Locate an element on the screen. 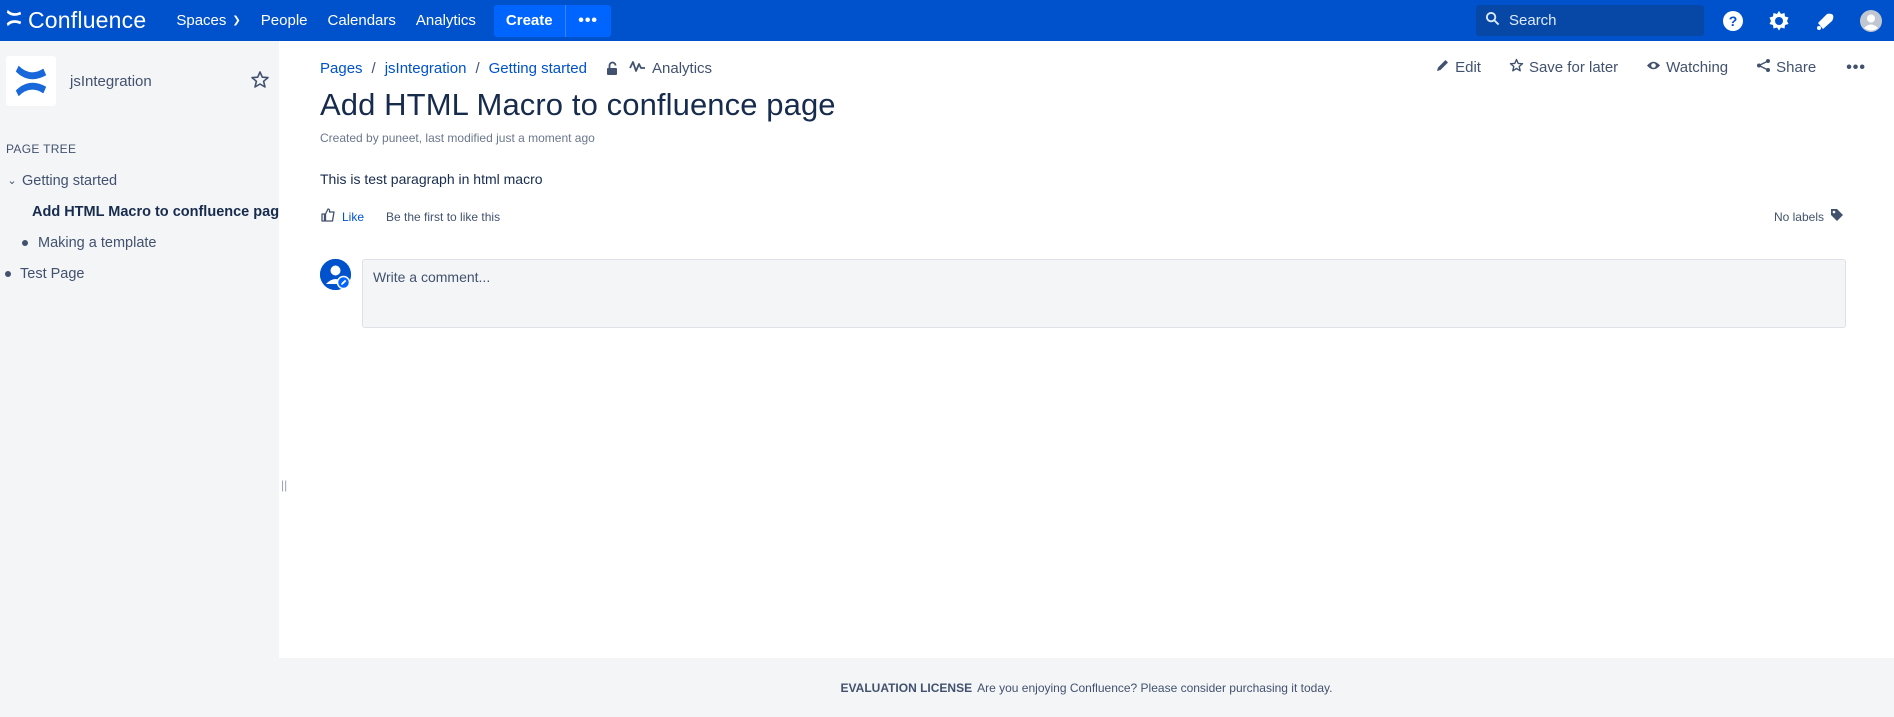 This screenshot has height=717, width=1894. confluence-home-link: Confluence is located at coordinates (75, 20).